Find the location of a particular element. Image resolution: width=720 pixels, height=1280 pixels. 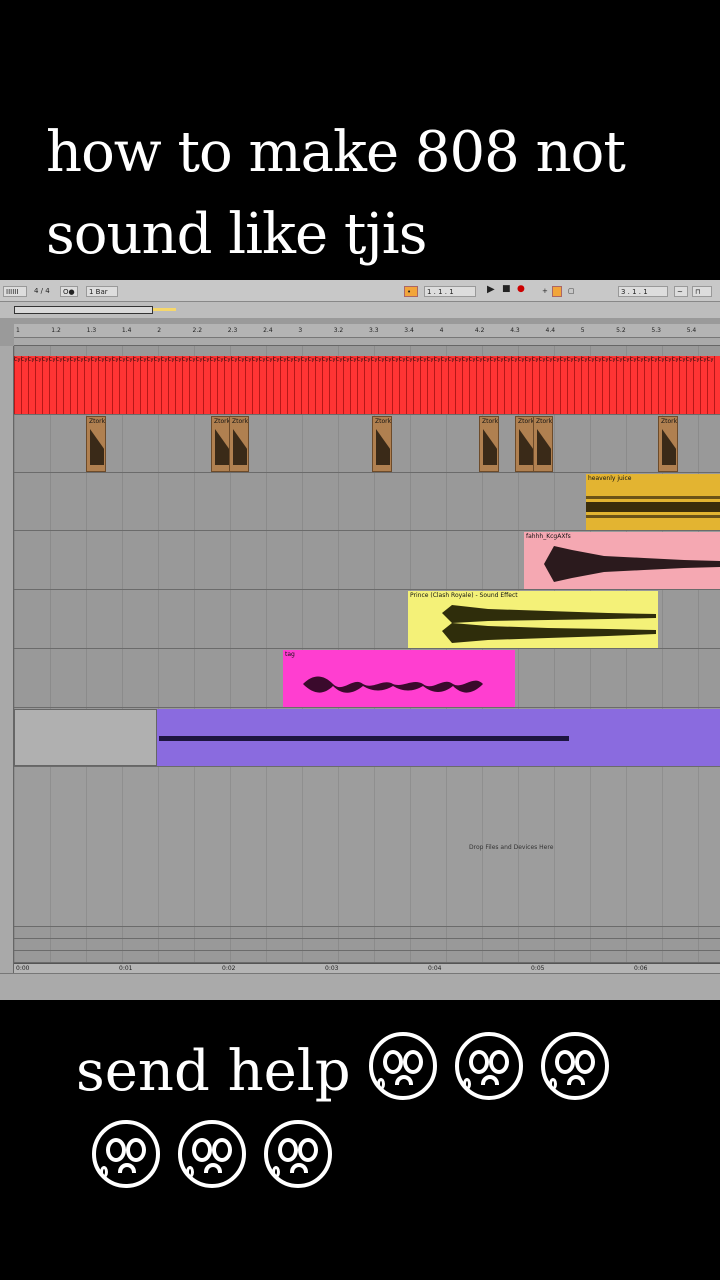

follow-icon: • is located at coordinates (411, 291).